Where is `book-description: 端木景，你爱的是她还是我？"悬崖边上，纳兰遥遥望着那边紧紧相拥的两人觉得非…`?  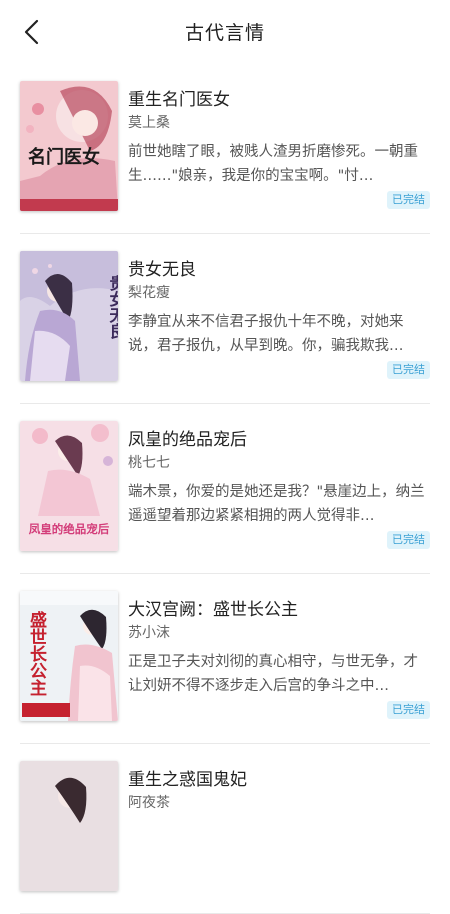 book-description: 端木景，你爱的是她还是我？"悬崖边上，纳兰遥遥望着那边紧紧相拥的两人觉得非… is located at coordinates (276, 504).